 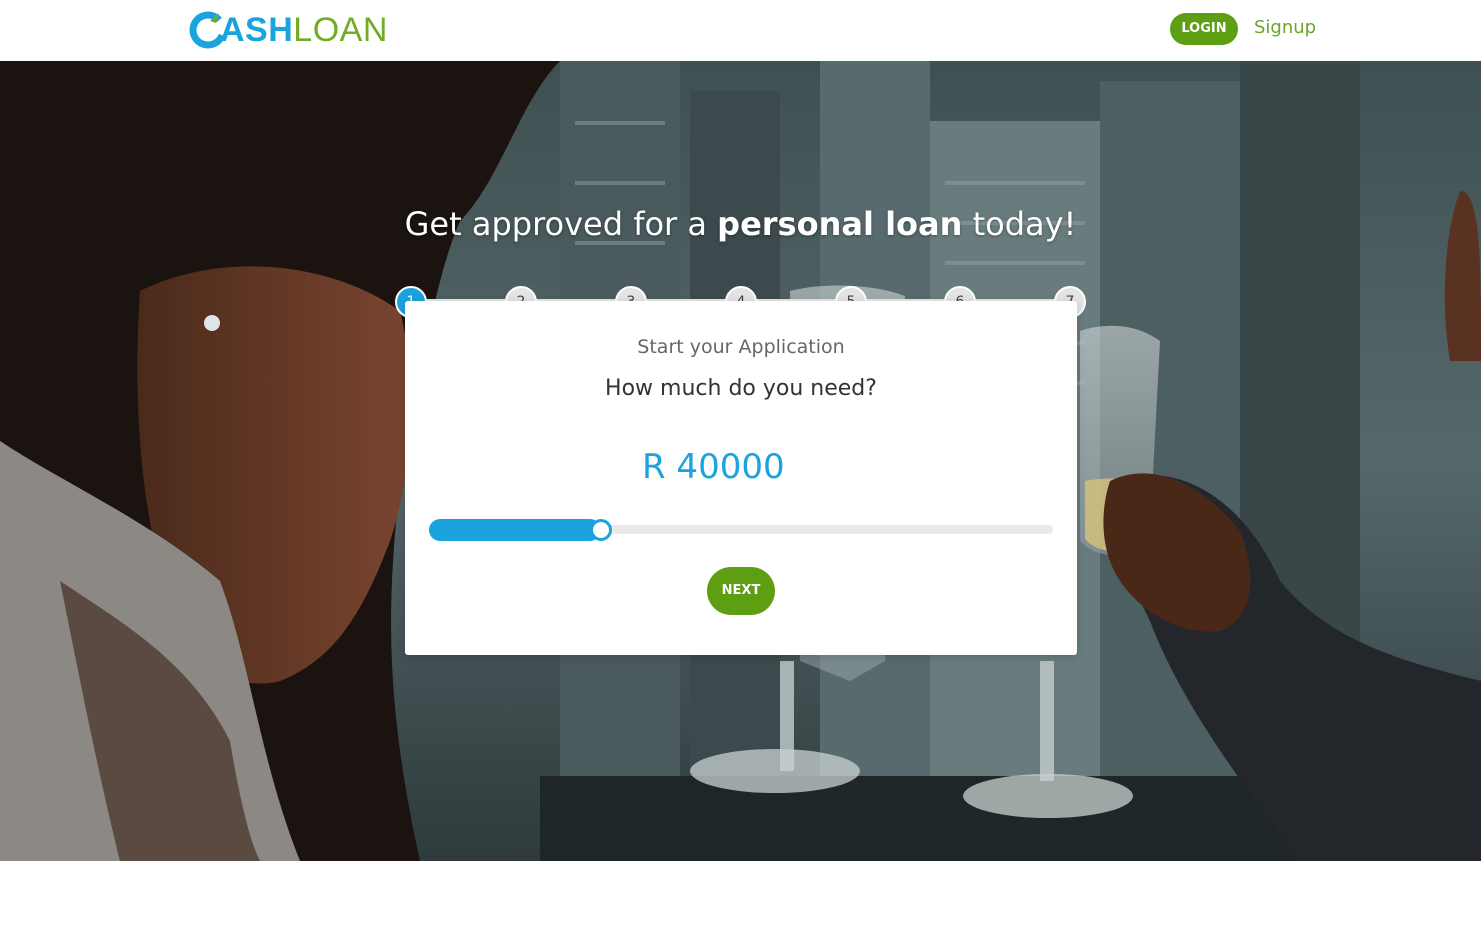 What do you see at coordinates (741, 591) in the screenshot?
I see `next-button: NEXT` at bounding box center [741, 591].